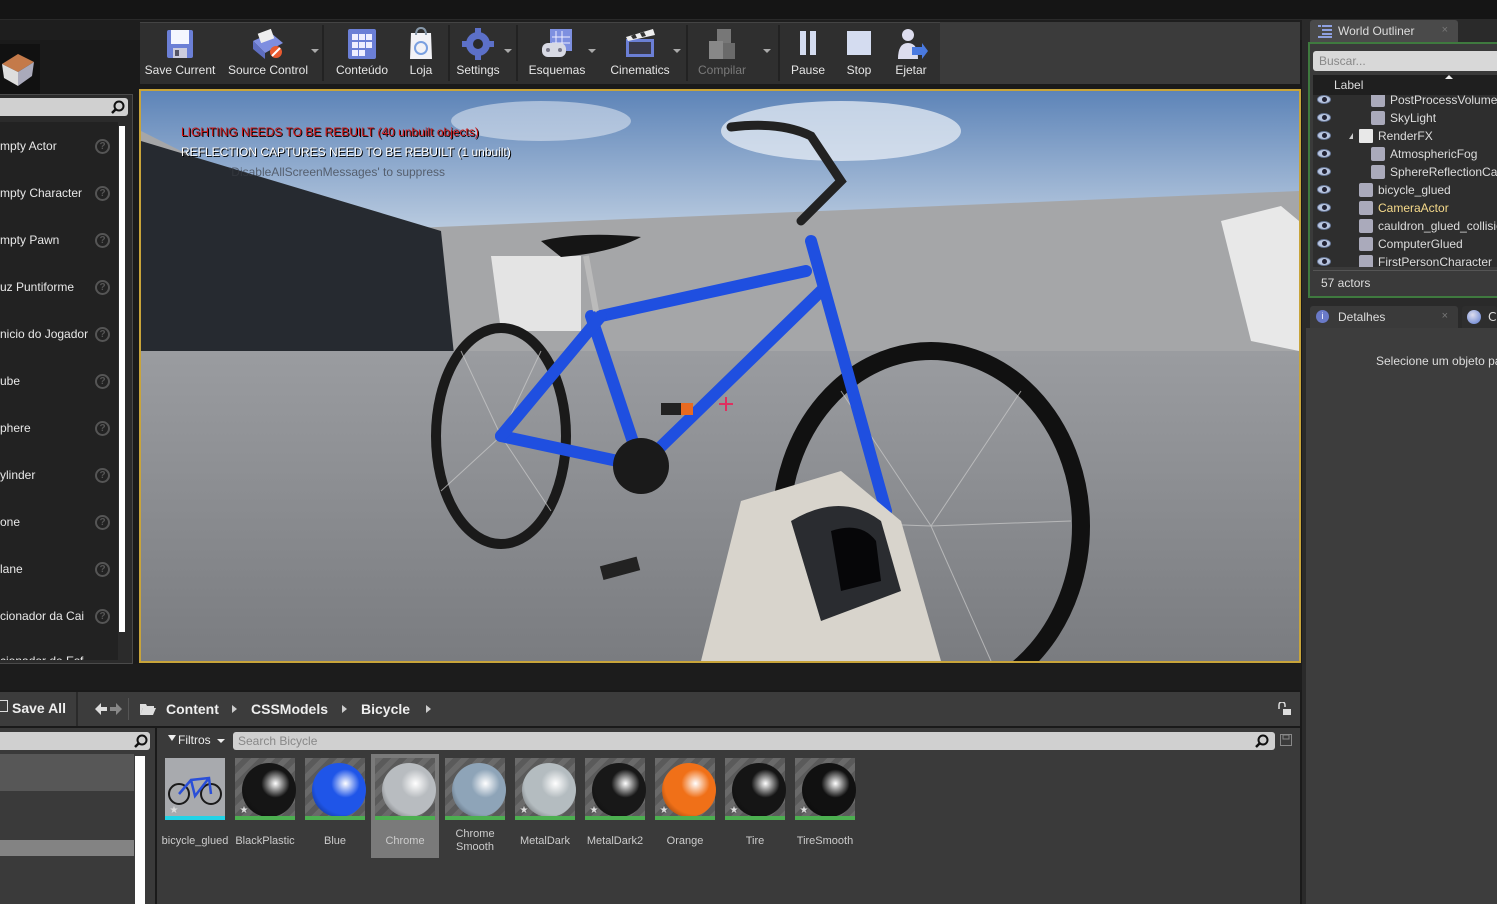  Describe the element at coordinates (58, 382) in the screenshot. I see `place-item: ube?` at that location.